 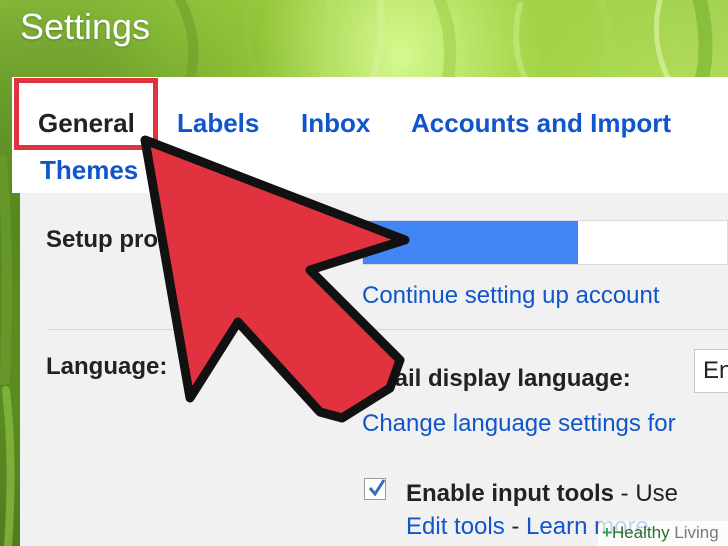 What do you see at coordinates (455, 526) in the screenshot?
I see `edit-tools-link: Edit tools` at bounding box center [455, 526].